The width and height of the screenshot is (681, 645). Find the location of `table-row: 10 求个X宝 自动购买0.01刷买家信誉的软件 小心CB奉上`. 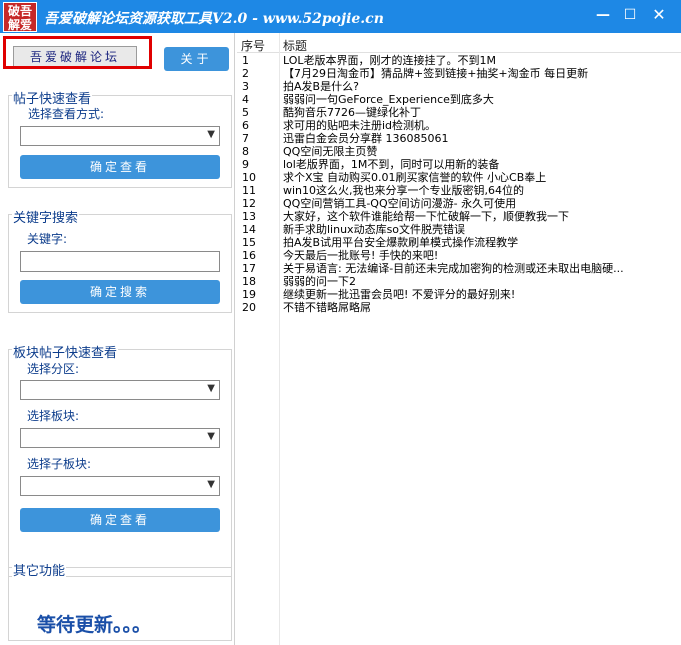

table-row: 10 求个X宝 自动购买0.01刷买家信誉的软件 小心CB奉上 is located at coordinates (459, 177).